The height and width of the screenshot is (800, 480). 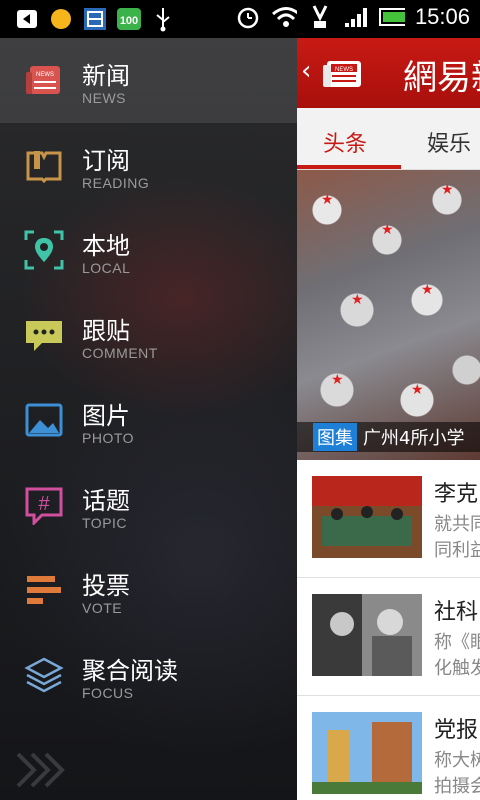 I want to click on tab-entertainment: 娱乐, so click(x=449, y=142).